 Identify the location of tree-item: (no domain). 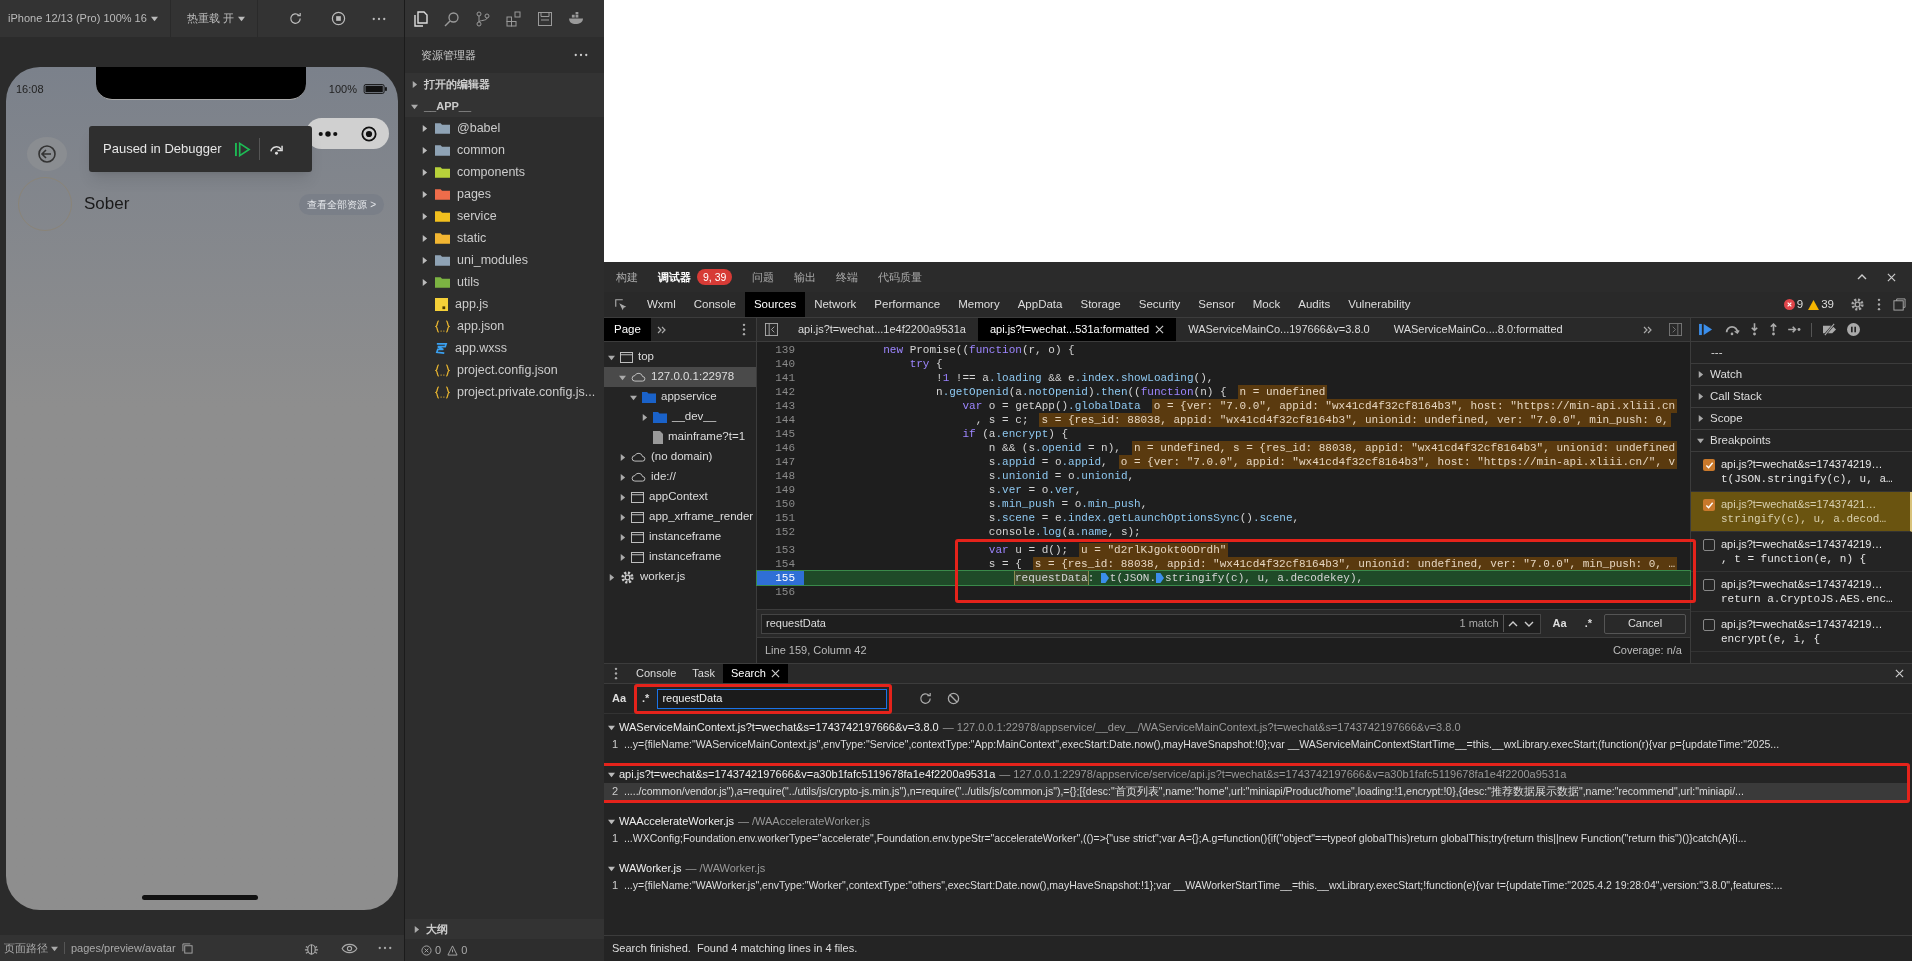
(680, 457).